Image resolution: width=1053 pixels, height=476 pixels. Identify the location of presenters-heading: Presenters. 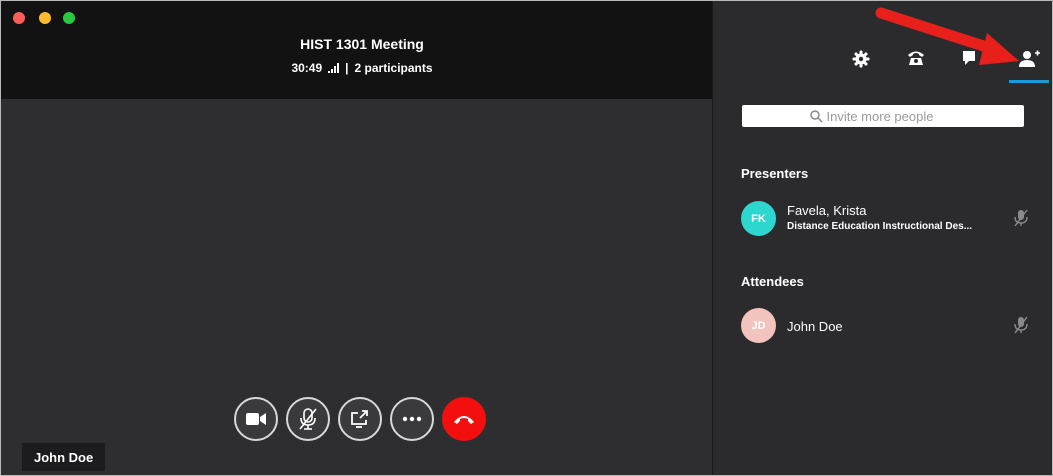
(775, 173).